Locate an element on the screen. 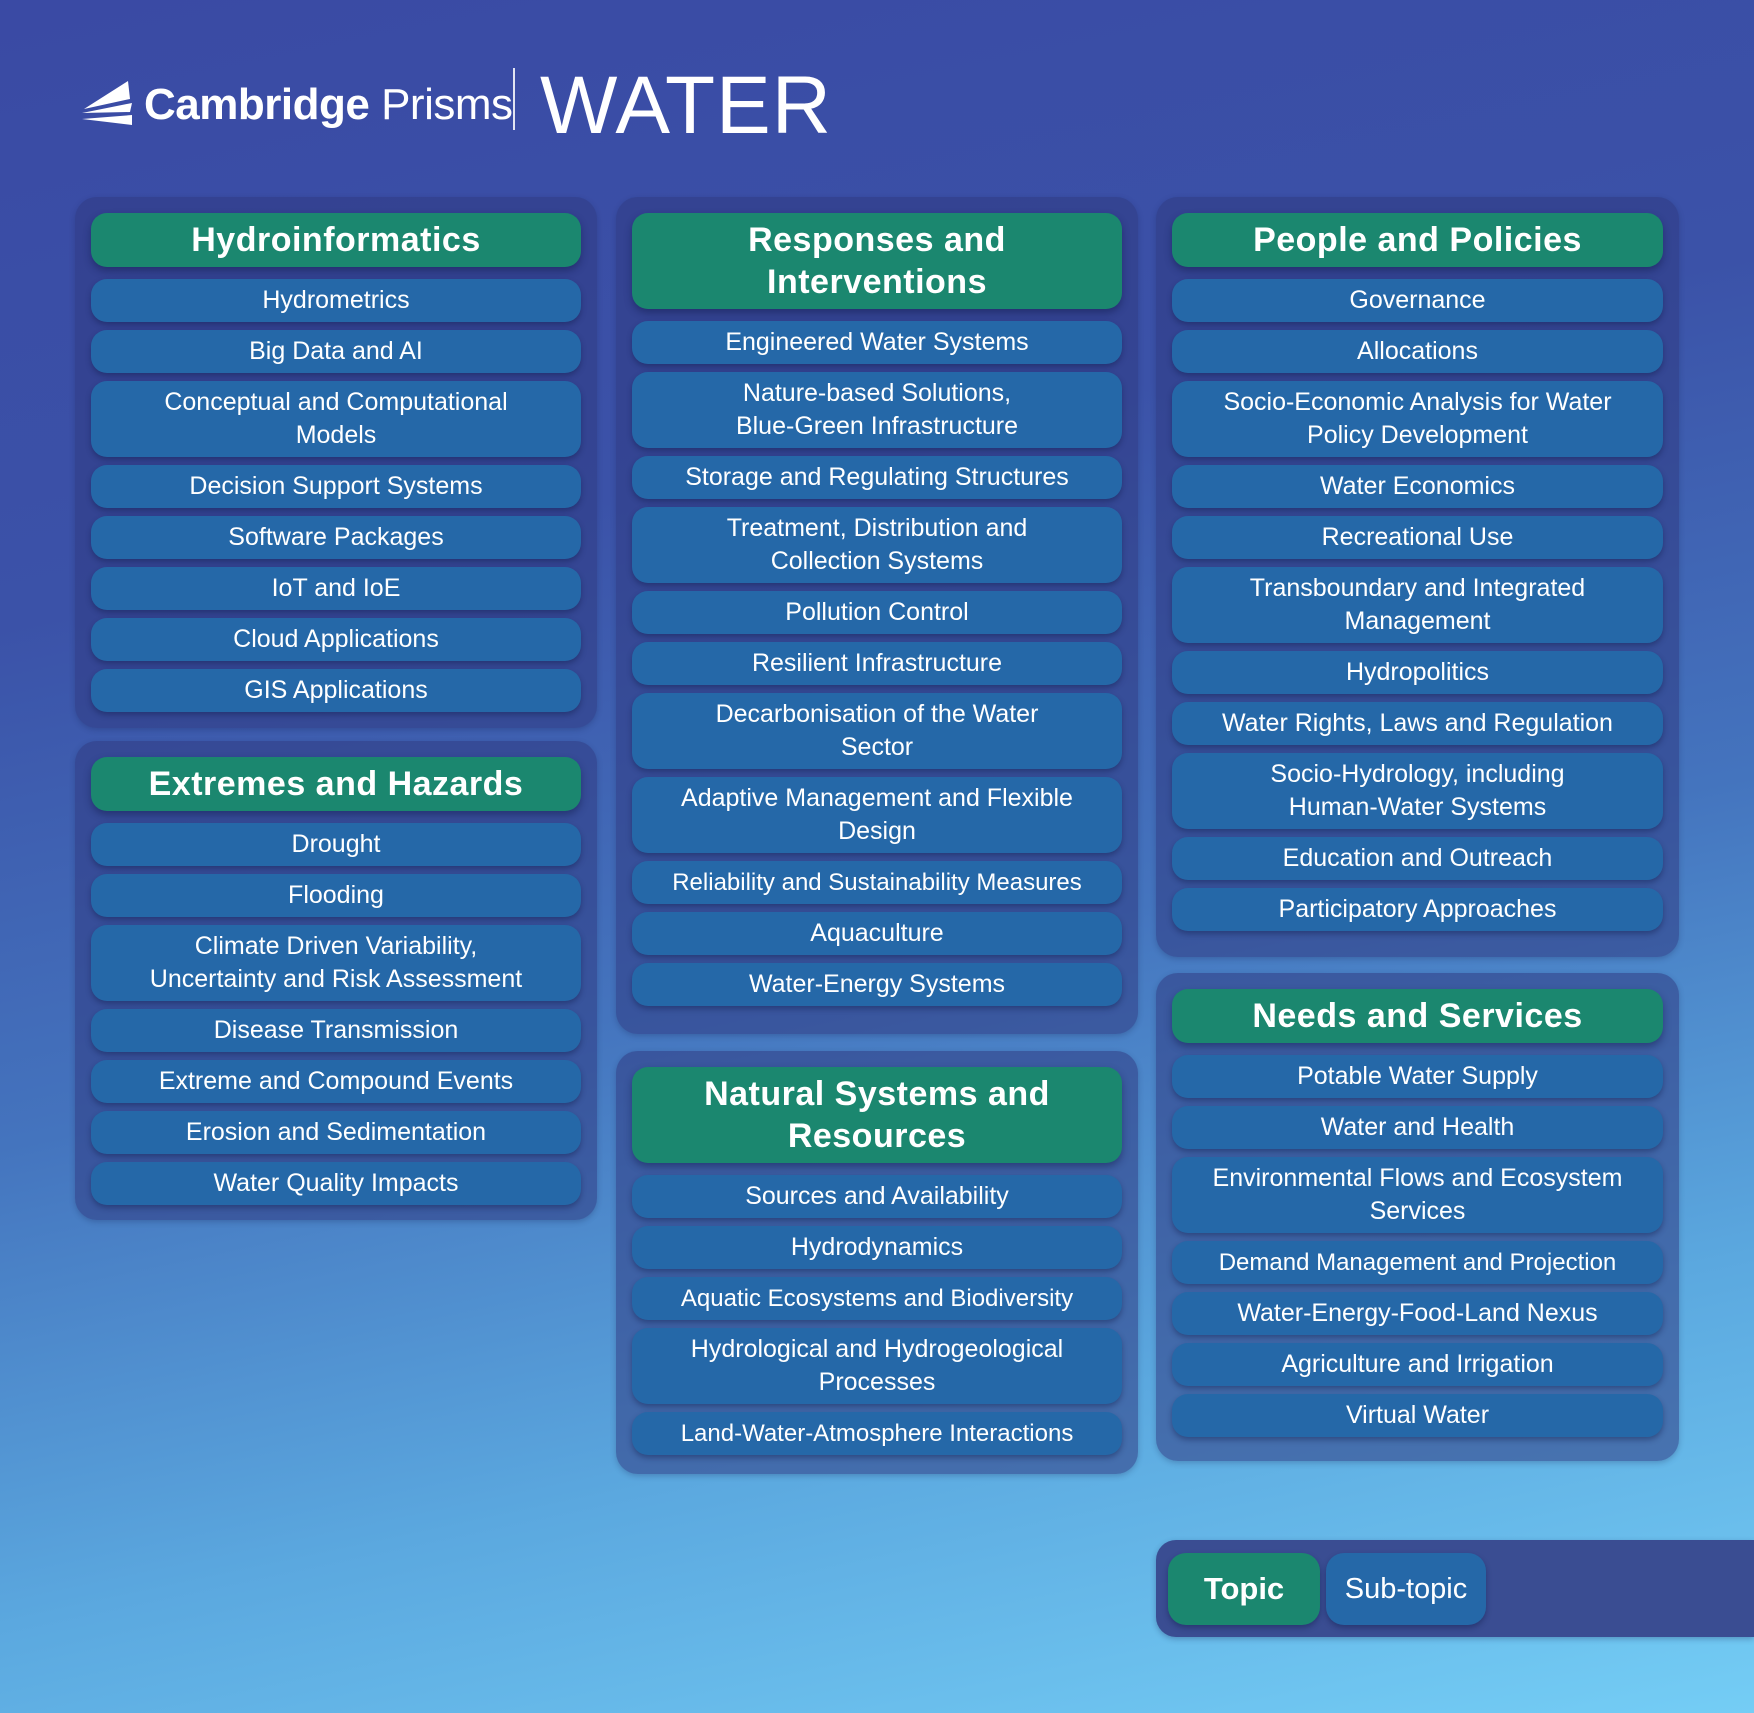 This screenshot has width=1754, height=1713. subtopic: Drought is located at coordinates (336, 844).